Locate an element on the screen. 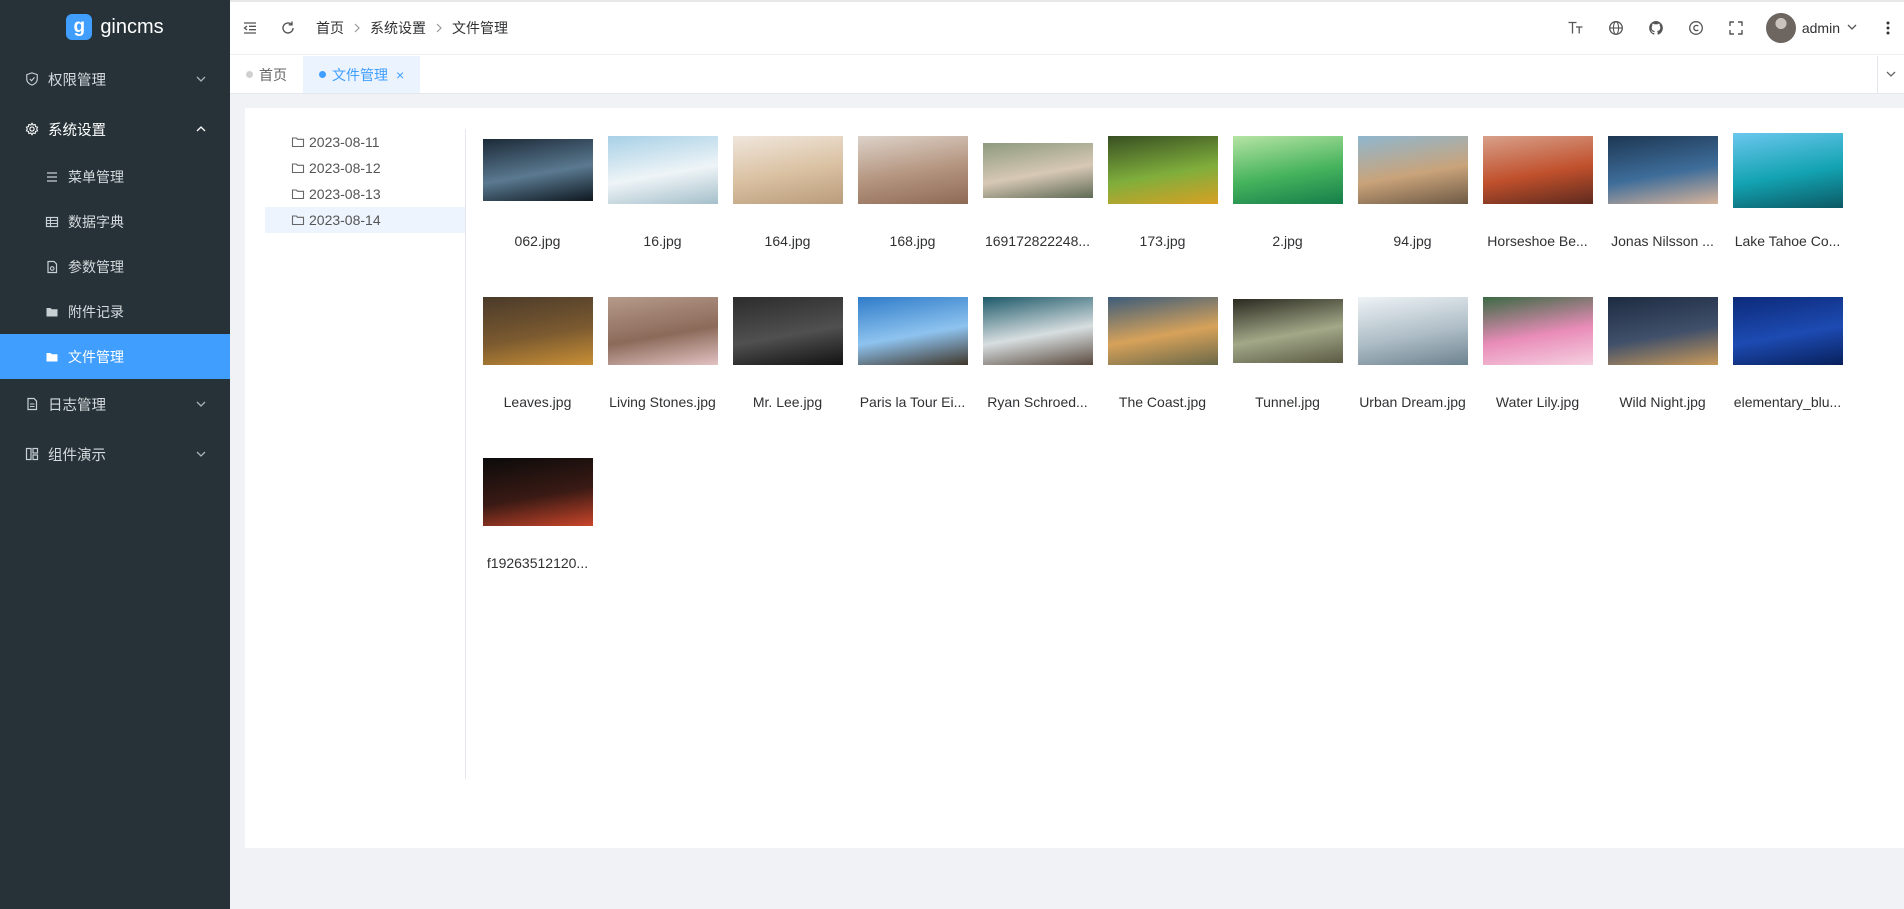 Image resolution: width=1904 pixels, height=909 pixels. file-item: Water Lily.jpg is located at coordinates (1537, 350).